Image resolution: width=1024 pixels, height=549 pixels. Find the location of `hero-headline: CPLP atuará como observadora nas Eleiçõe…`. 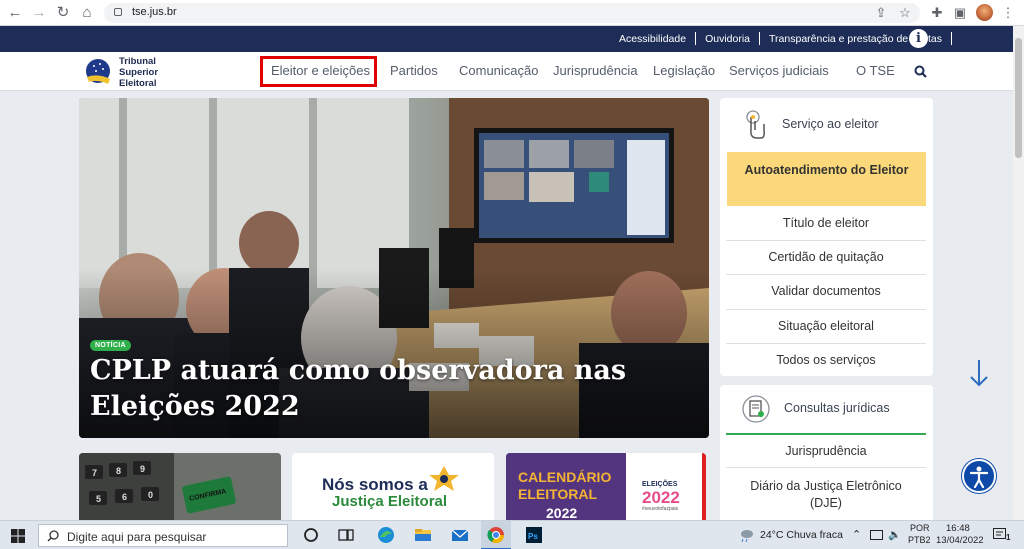

hero-headline: CPLP atuará como observadora nas Eleiçõe… is located at coordinates (395, 389).